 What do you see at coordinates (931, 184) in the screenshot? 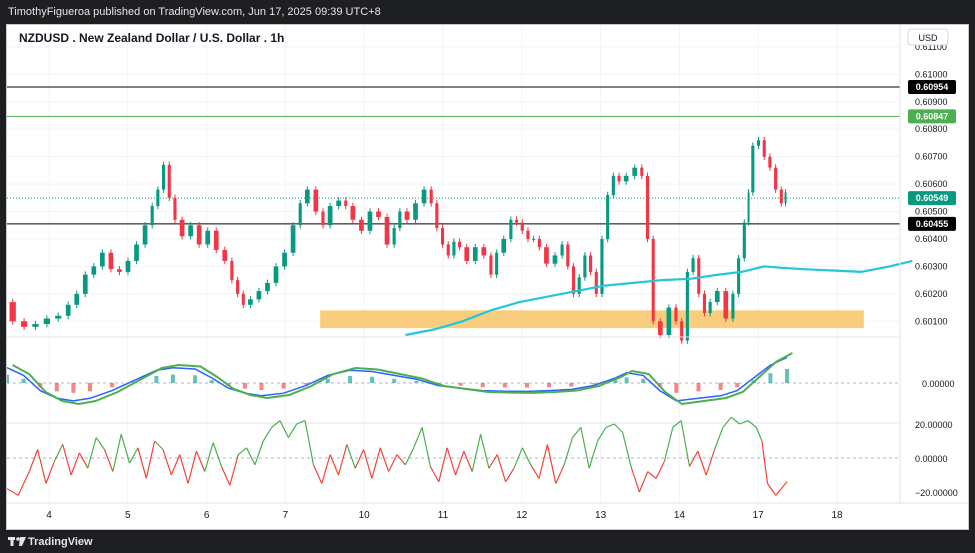
I see `price-tick-5: 0.60600` at bounding box center [931, 184].